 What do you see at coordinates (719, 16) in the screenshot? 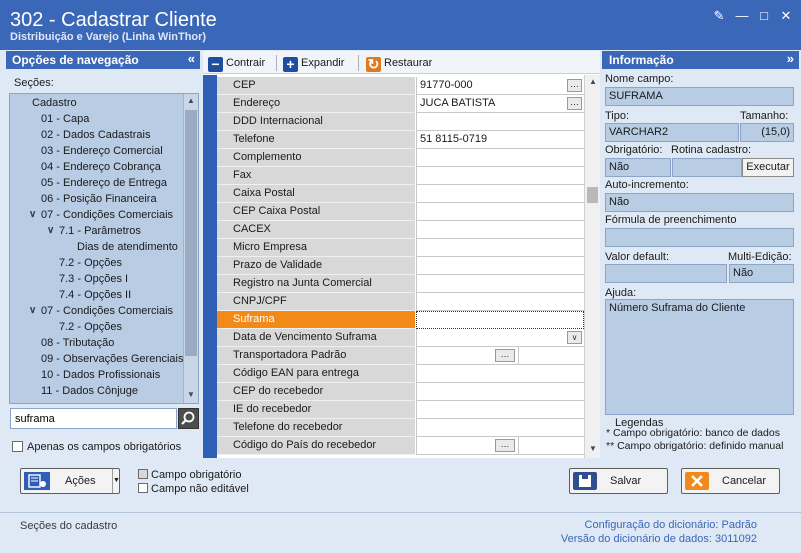
I see `edit-window-icon: ✎` at bounding box center [719, 16].